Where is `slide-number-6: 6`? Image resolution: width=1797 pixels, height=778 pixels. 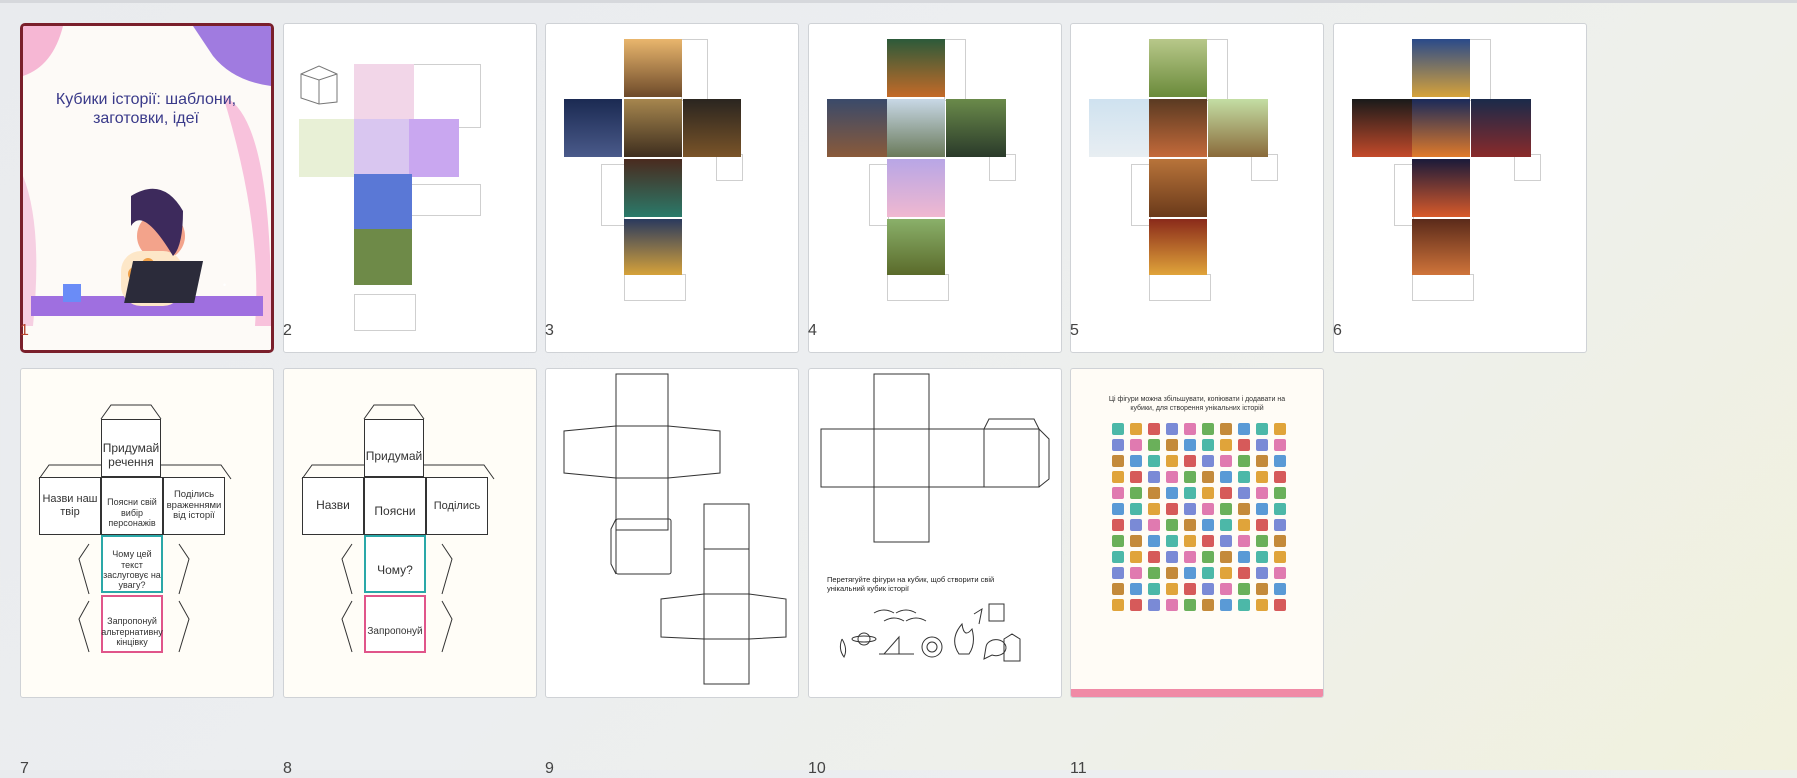 slide-number-6: 6 is located at coordinates (1337, 330).